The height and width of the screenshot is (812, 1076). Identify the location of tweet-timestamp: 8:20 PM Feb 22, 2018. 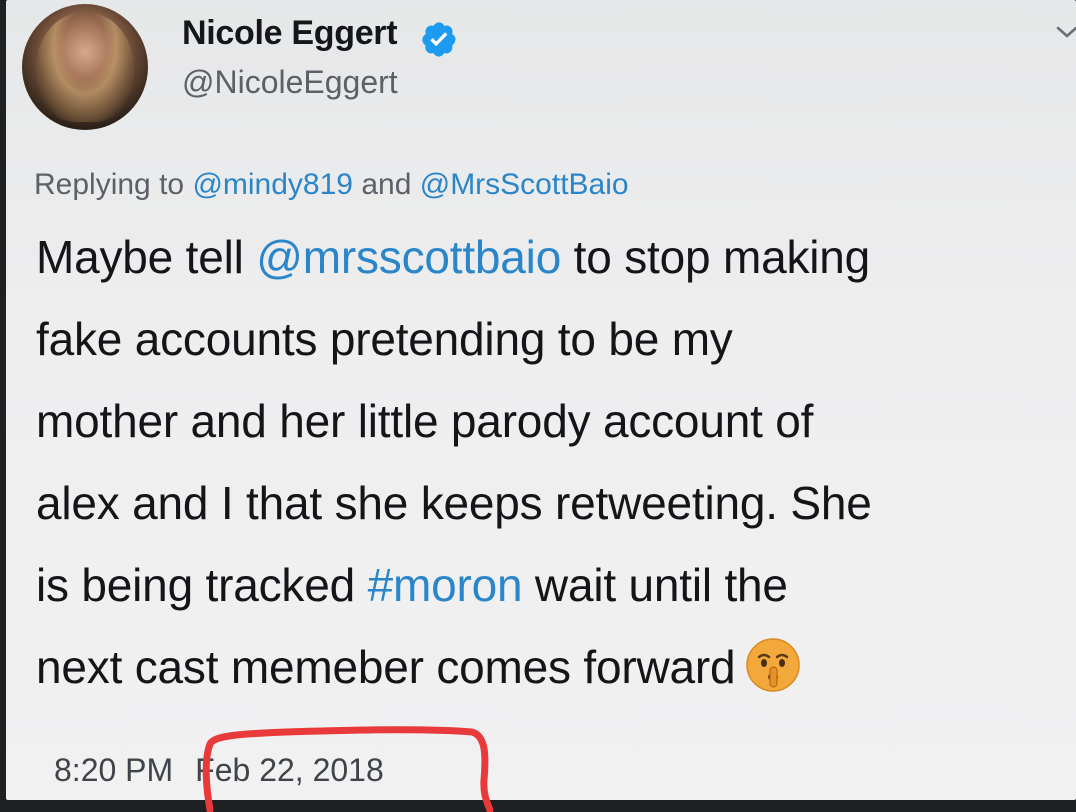
(219, 770).